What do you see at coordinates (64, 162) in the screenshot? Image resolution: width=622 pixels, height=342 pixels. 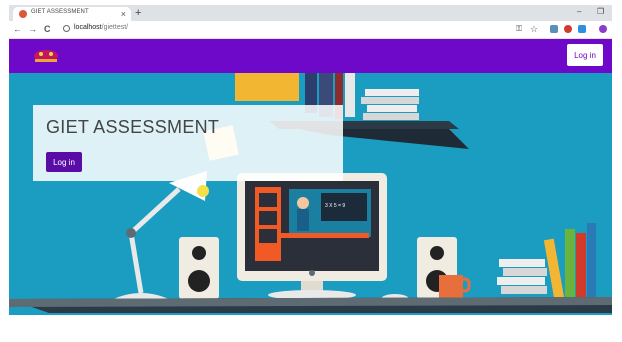 I see `hero-login-button: Log in` at bounding box center [64, 162].